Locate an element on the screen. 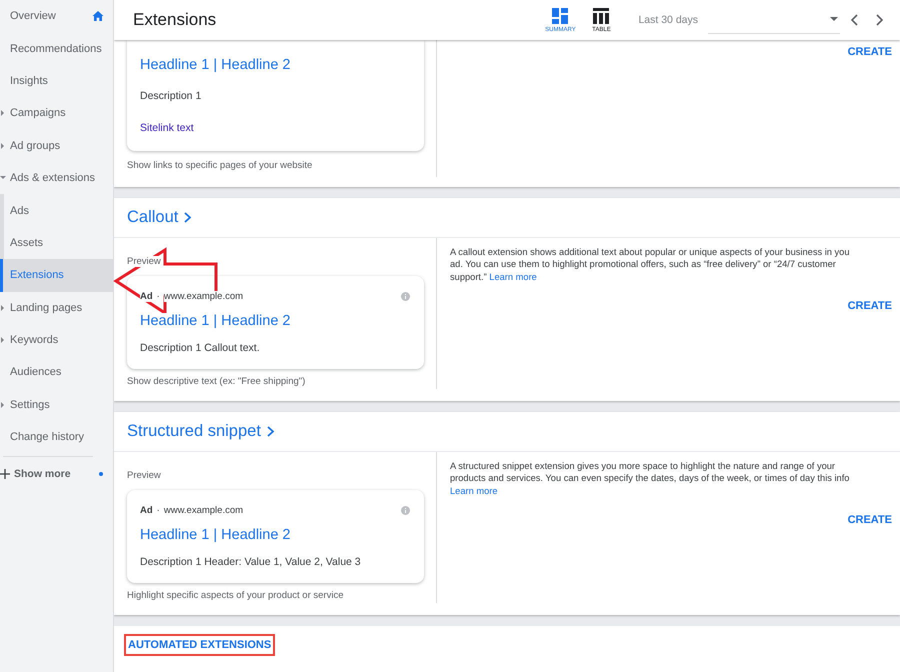  section-title-link: Structured snippet is located at coordinates (200, 431).